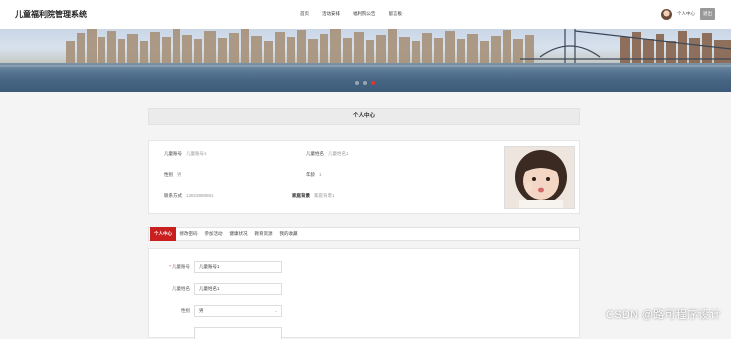 Image resolution: width=731 pixels, height=339 pixels. I want to click on form-row-child-id: *儿童账号 儿童账号1, so click(365, 267).